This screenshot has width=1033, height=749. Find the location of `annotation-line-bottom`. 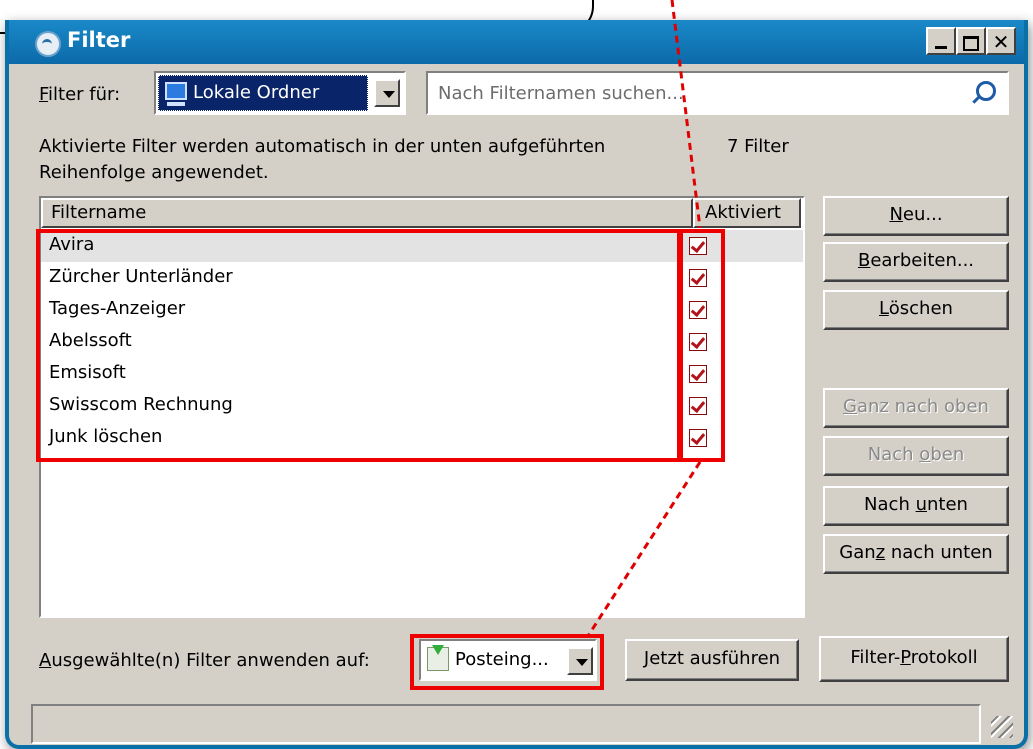

annotation-line-bottom is located at coordinates (644, 549).